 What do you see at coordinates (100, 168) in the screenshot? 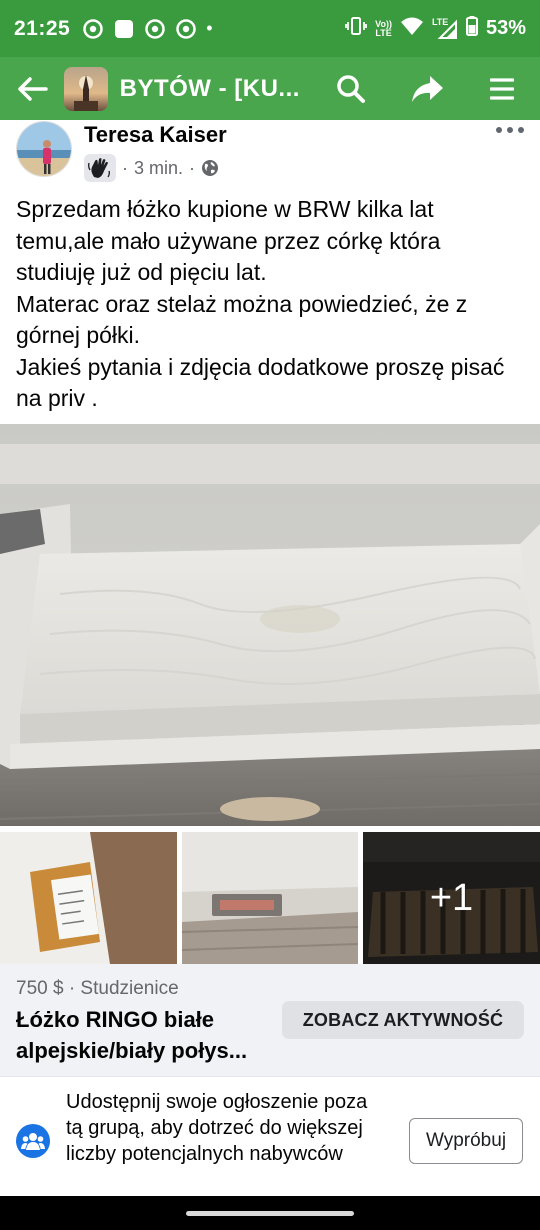
I see `waving-hand-icon` at bounding box center [100, 168].